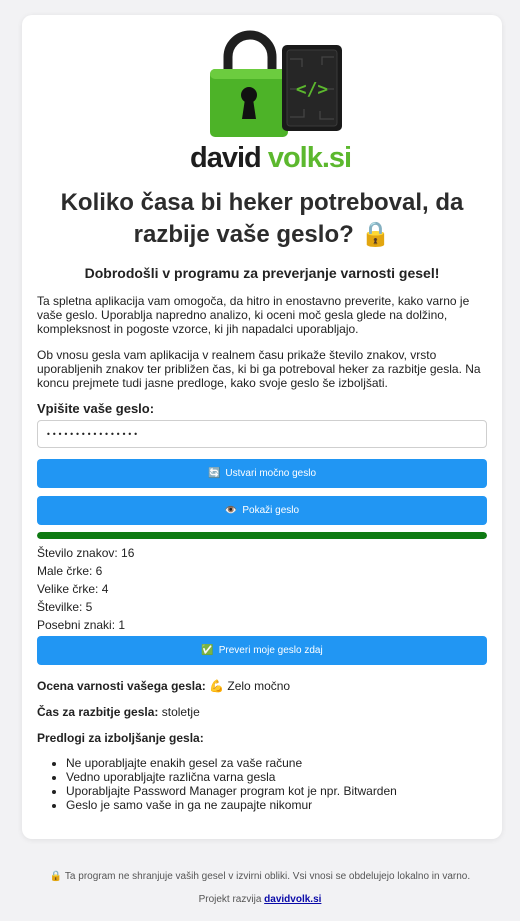 Image resolution: width=520 pixels, height=921 pixels. What do you see at coordinates (262, 434) in the screenshot?
I see `password-input` at bounding box center [262, 434].